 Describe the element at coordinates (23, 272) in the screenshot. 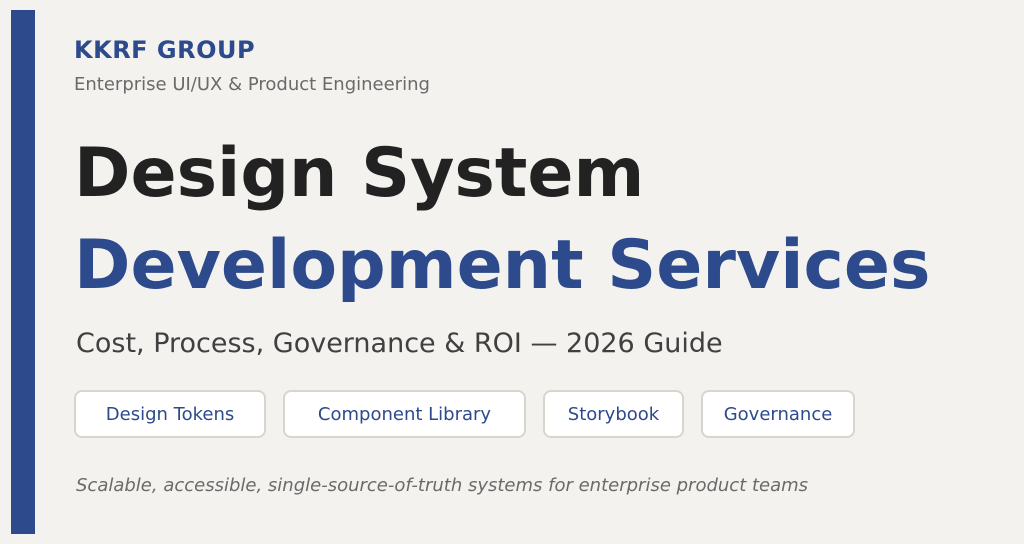

I see `accent-bar` at that location.